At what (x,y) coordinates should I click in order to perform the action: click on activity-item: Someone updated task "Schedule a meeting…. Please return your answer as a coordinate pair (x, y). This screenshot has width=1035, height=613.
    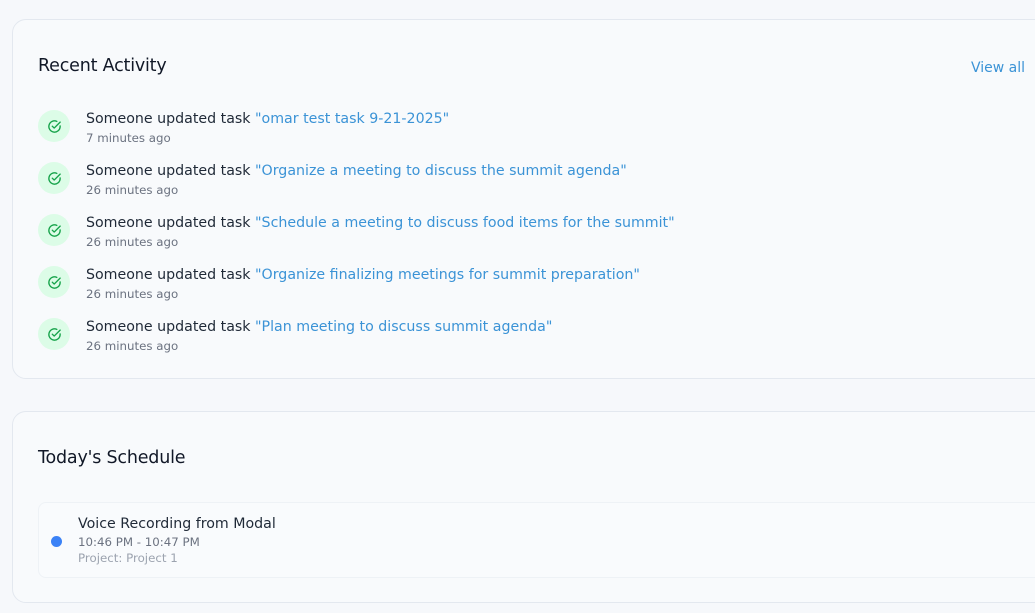
    Looking at the image, I should click on (487, 234).